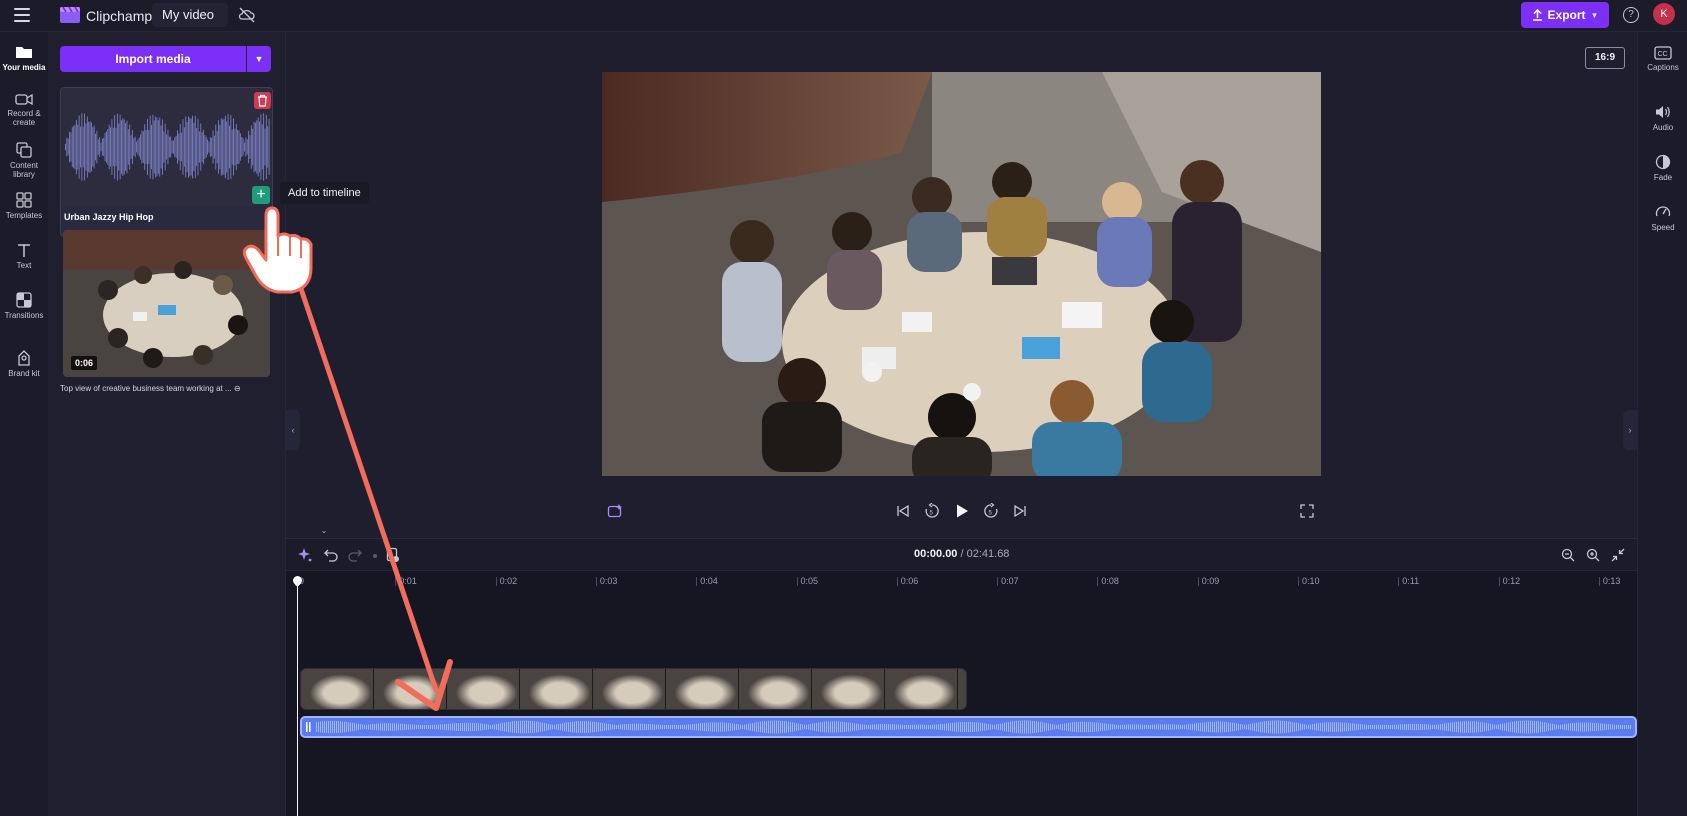 This screenshot has width=1687, height=816. What do you see at coordinates (1663, 112) in the screenshot?
I see `speaker-icon` at bounding box center [1663, 112].